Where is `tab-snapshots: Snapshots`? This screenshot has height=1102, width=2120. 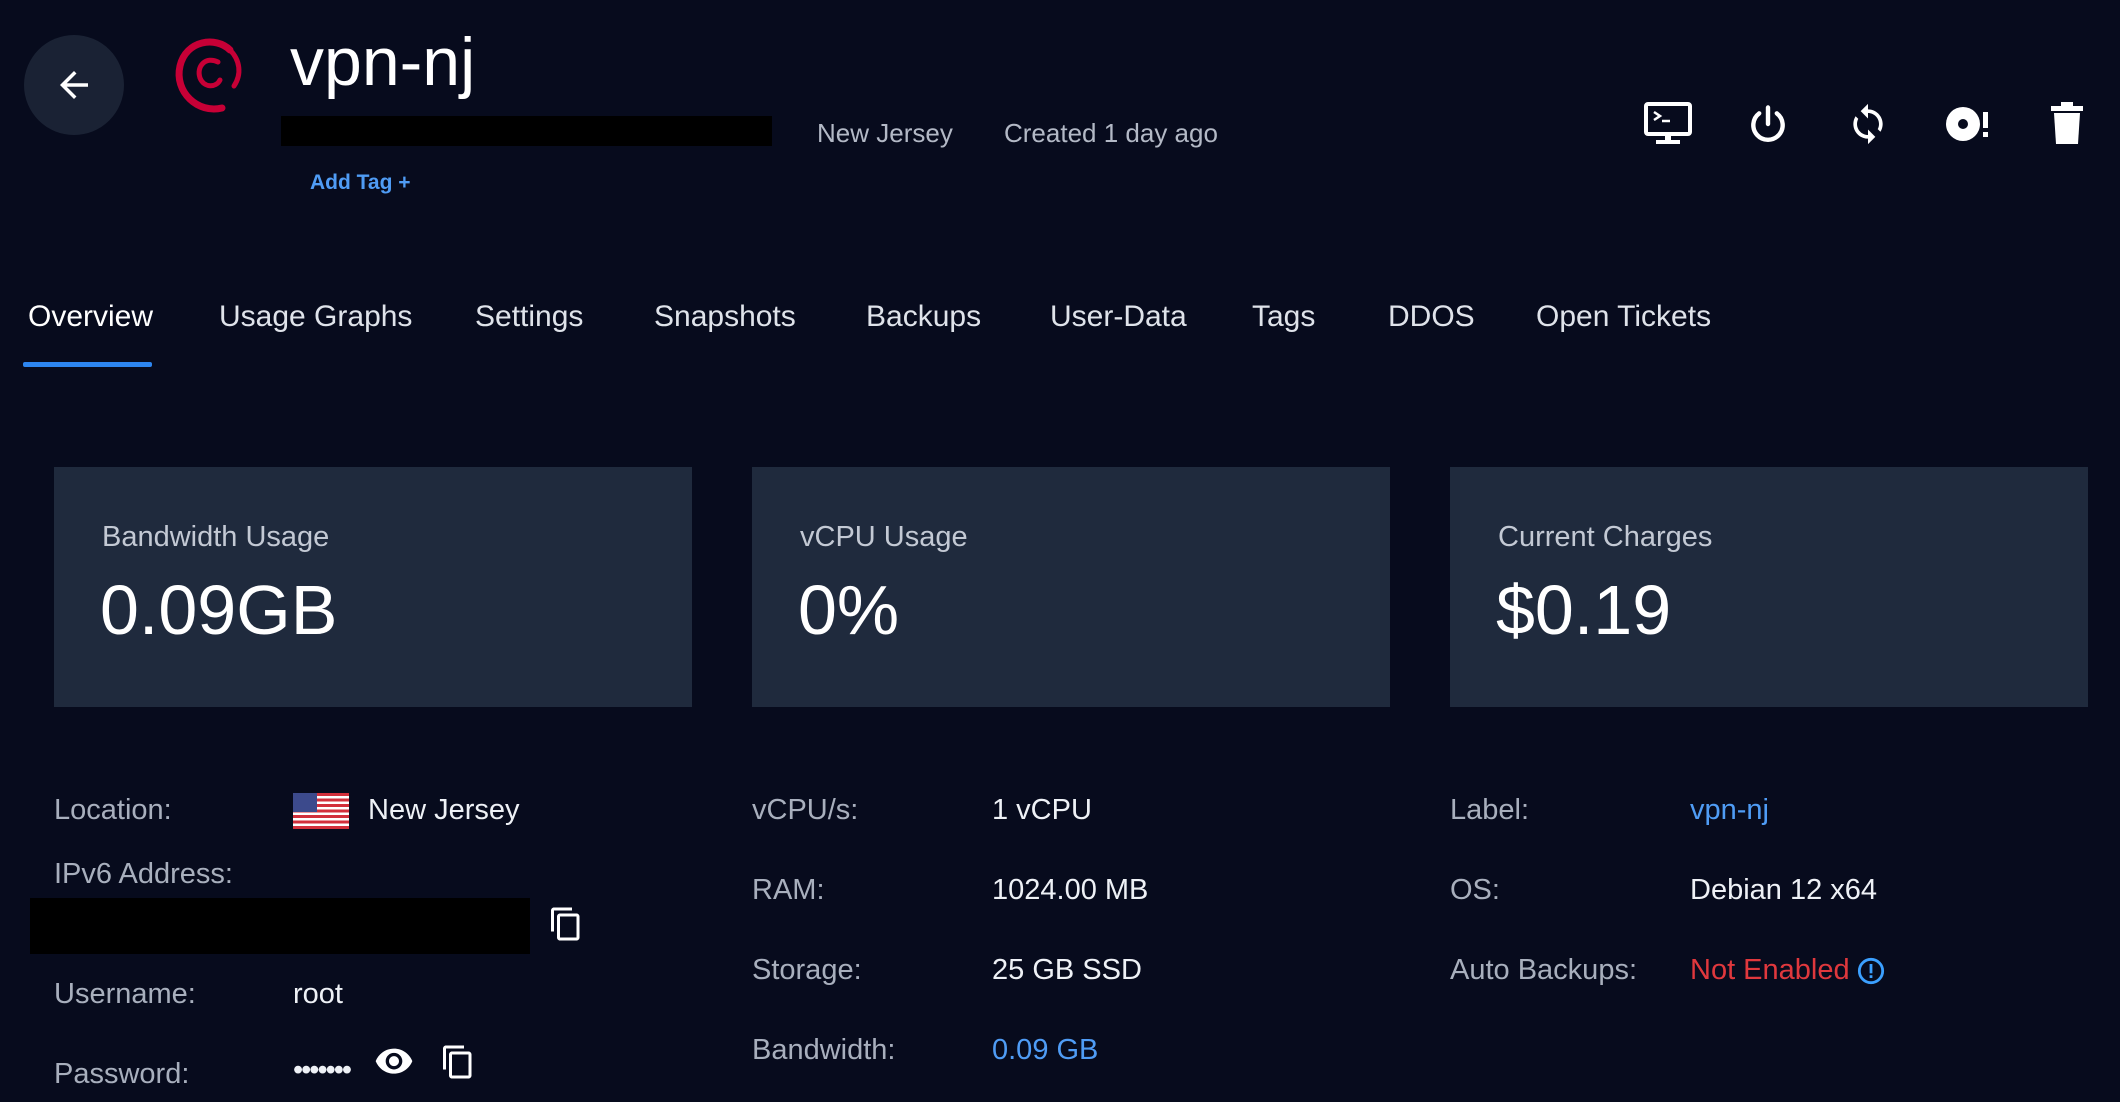 tab-snapshots: Snapshots is located at coordinates (725, 317).